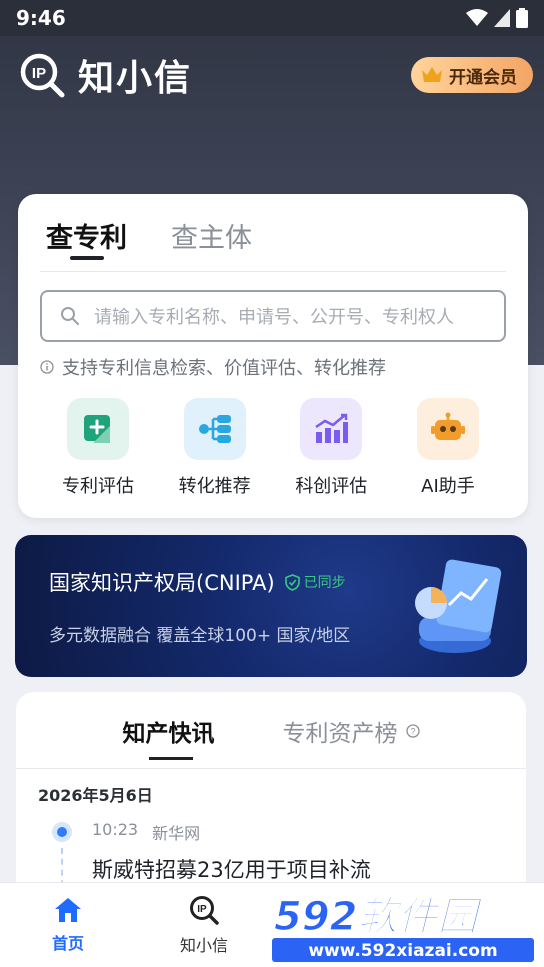  I want to click on watermark-text: 592软件园, so click(378, 917).